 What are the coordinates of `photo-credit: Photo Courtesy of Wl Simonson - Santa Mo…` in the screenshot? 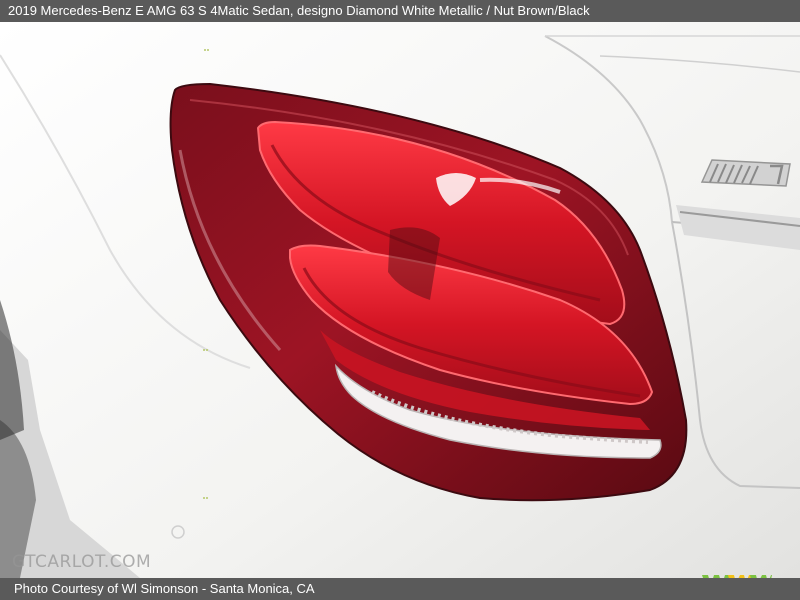 It's located at (164, 588).